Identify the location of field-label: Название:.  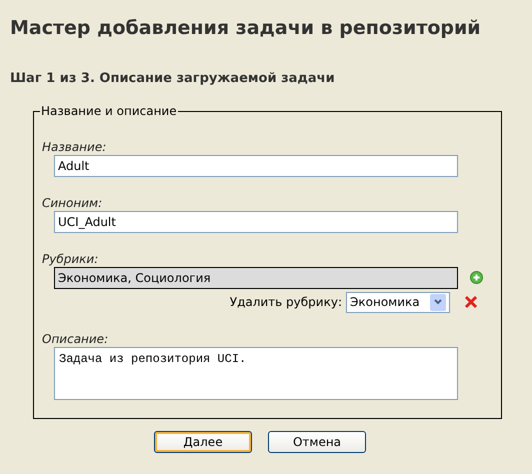
(75, 147).